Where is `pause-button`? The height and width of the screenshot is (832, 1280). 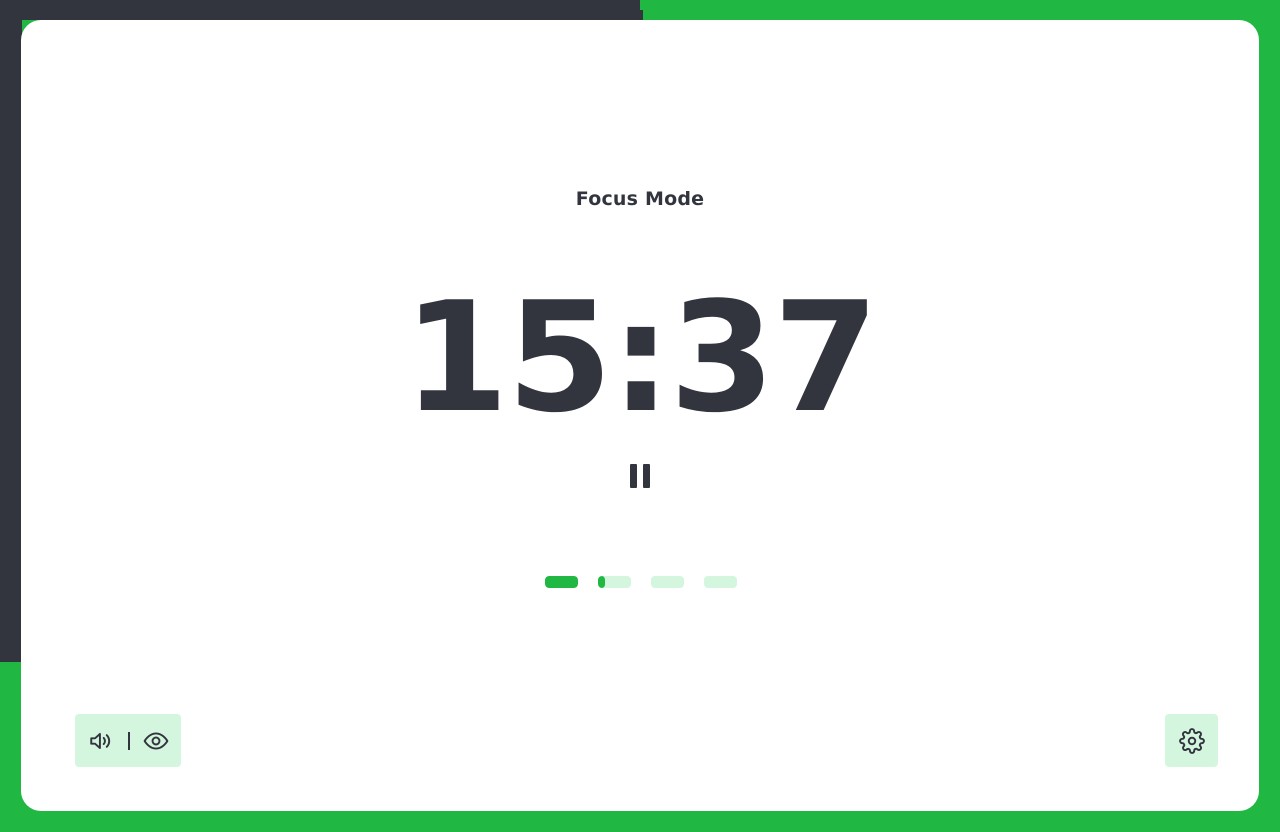
pause-button is located at coordinates (640, 476).